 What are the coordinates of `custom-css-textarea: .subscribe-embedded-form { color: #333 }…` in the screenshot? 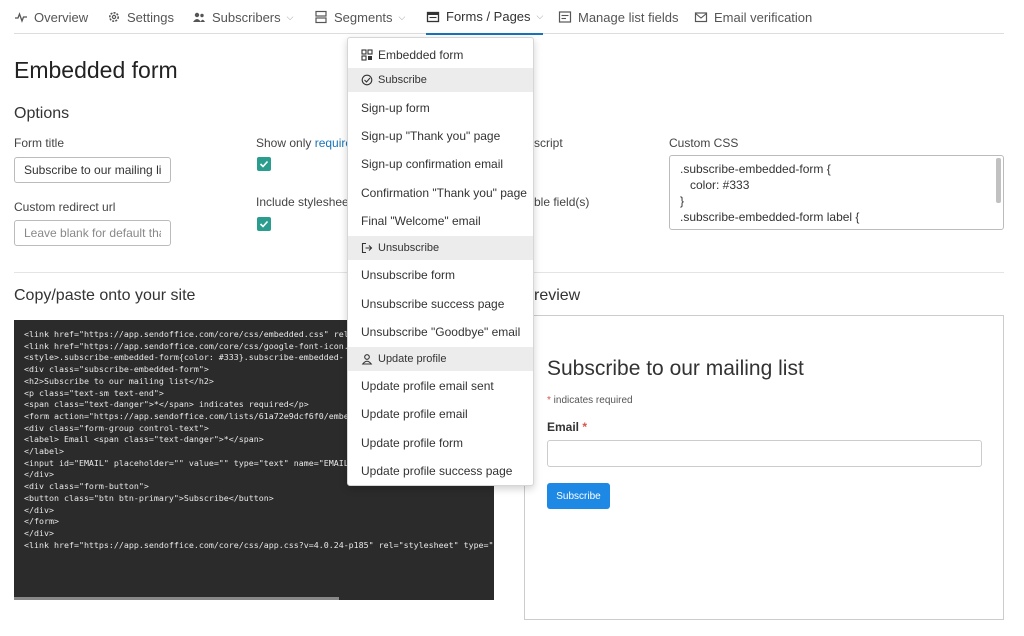 It's located at (836, 192).